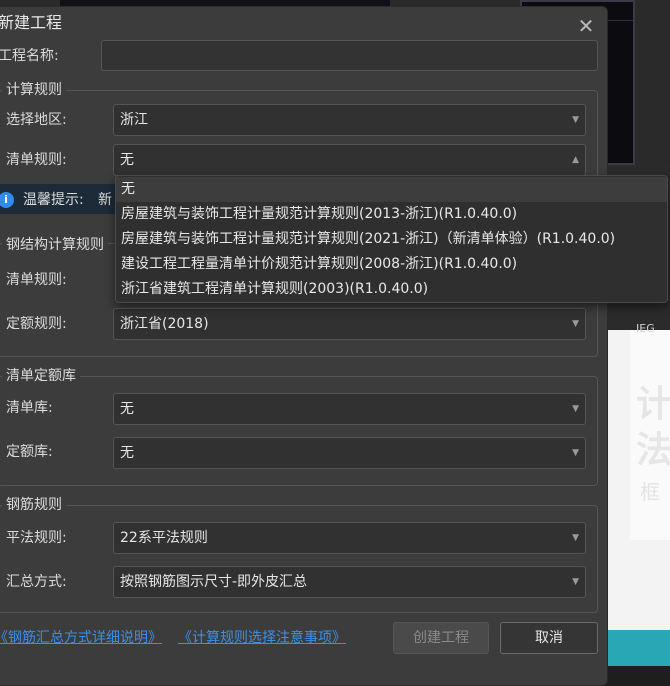 This screenshot has height=686, width=670. Describe the element at coordinates (164, 324) in the screenshot. I see `steel-quota-rule-value: 浙江省(2018)` at that location.